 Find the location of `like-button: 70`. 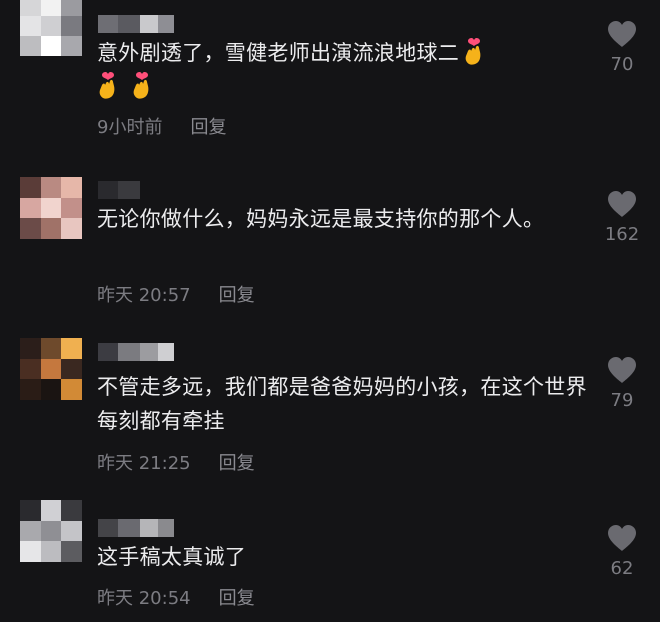

like-button: 70 is located at coordinates (622, 47).